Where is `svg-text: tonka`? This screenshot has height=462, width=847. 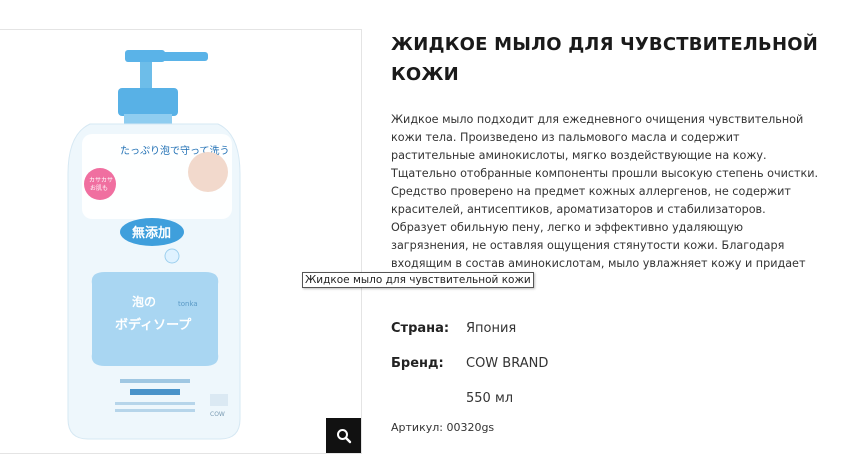
svg-text: tonka is located at coordinates (188, 304).